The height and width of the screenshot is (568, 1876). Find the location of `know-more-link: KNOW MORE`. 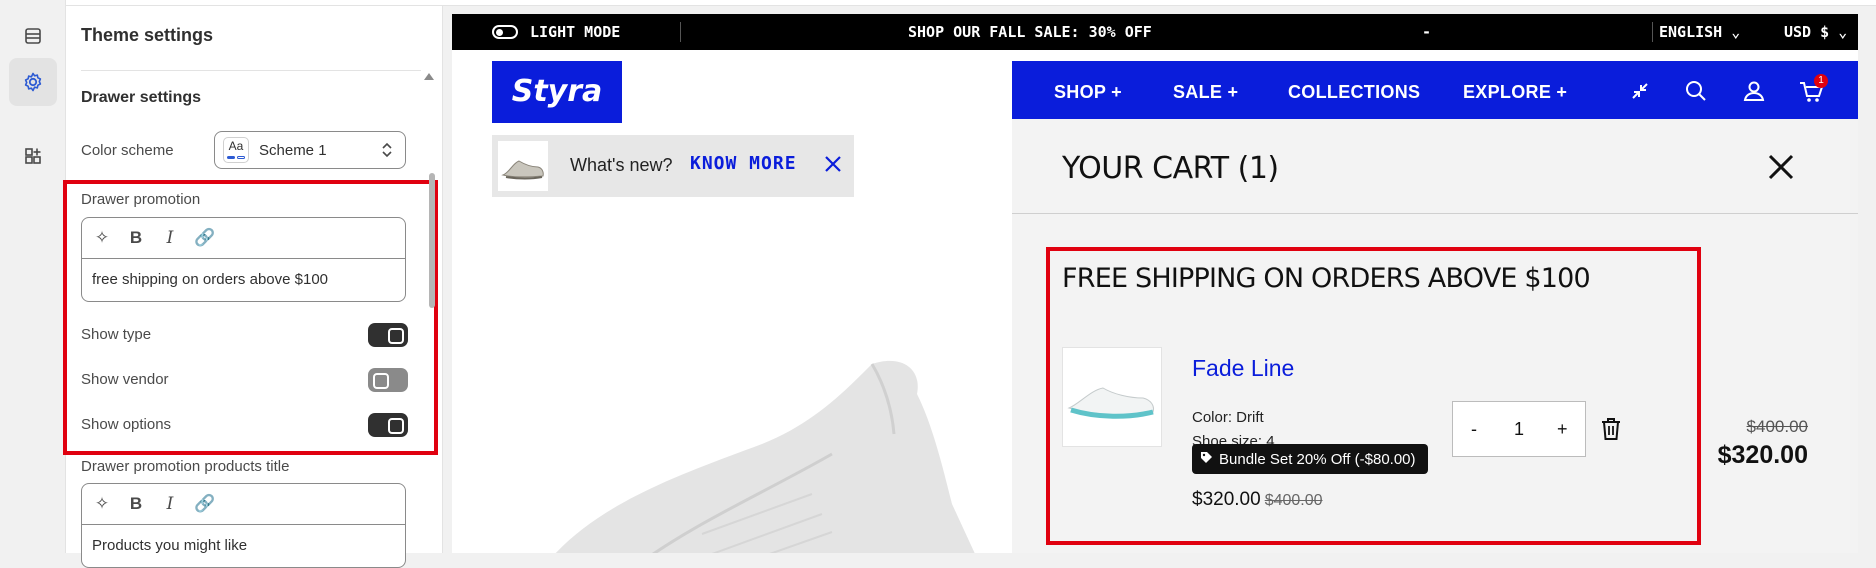

know-more-link: KNOW MORE is located at coordinates (743, 163).